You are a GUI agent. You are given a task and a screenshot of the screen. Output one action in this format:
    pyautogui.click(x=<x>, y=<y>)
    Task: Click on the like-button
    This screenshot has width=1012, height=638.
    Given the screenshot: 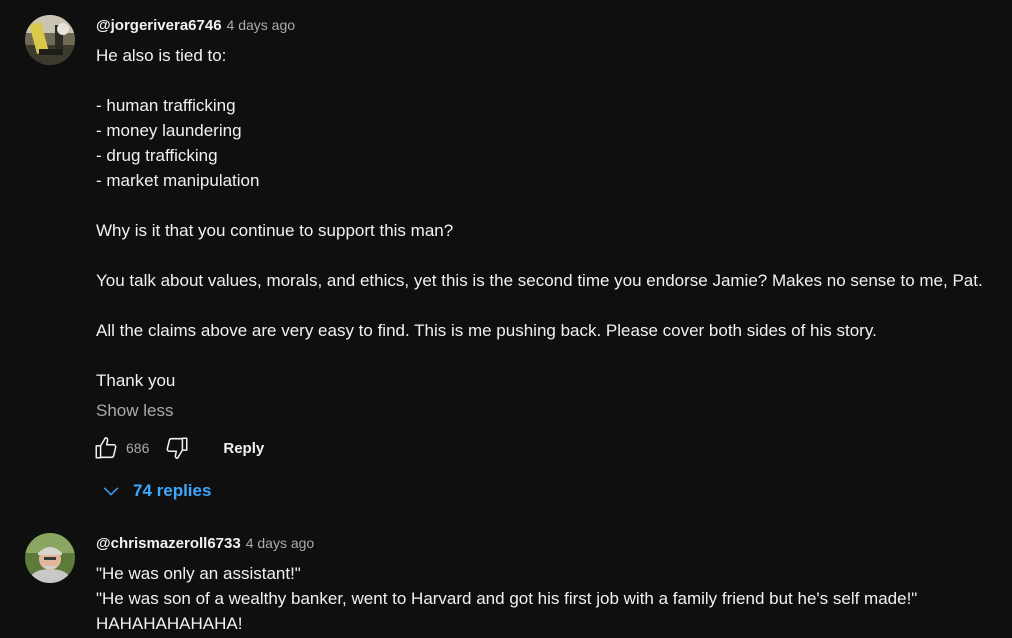 What is the action you would take?
    pyautogui.click(x=106, y=448)
    